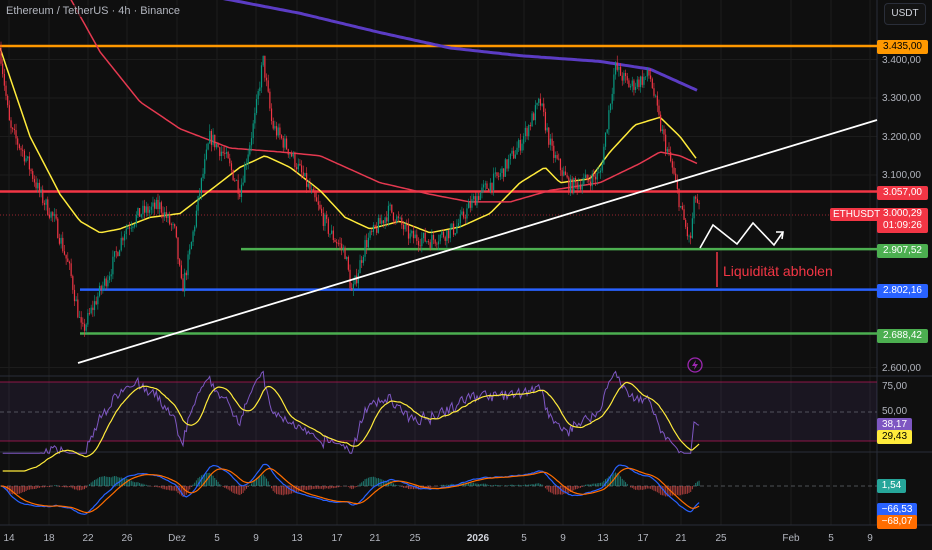 The height and width of the screenshot is (550, 932). I want to click on time-label: 14, so click(9, 538).